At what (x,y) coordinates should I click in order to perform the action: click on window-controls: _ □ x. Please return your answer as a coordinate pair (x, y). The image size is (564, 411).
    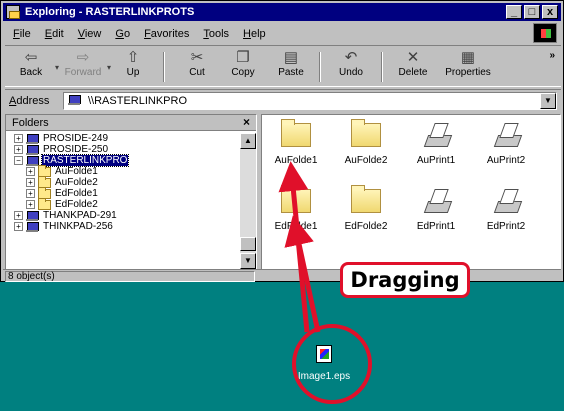
    Looking at the image, I should click on (532, 12).